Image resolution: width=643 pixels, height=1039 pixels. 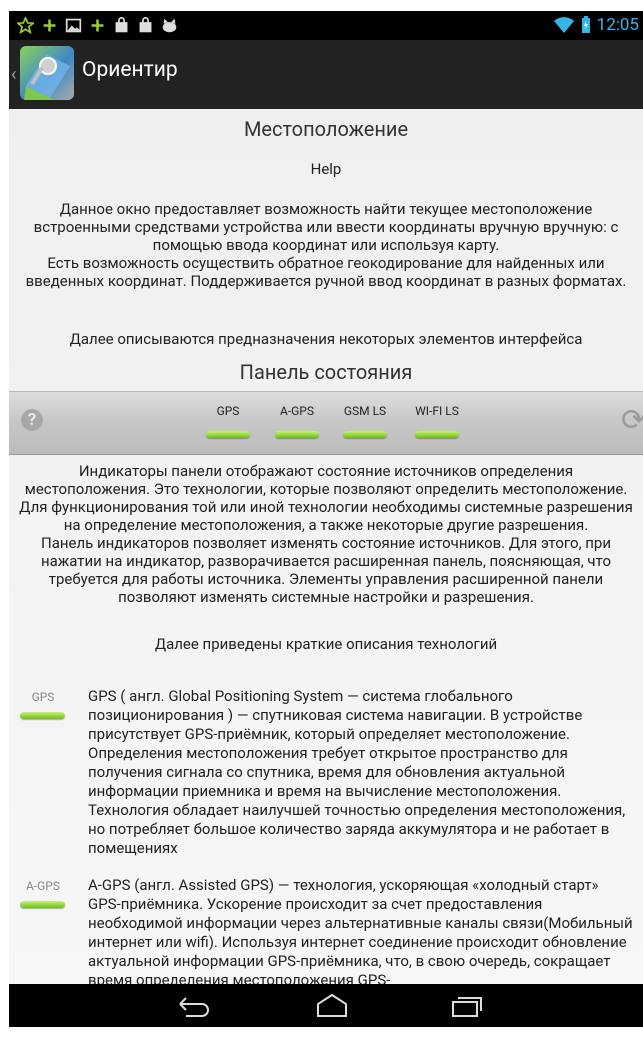 I want to click on navigation-bar, so click(x=326, y=1005).